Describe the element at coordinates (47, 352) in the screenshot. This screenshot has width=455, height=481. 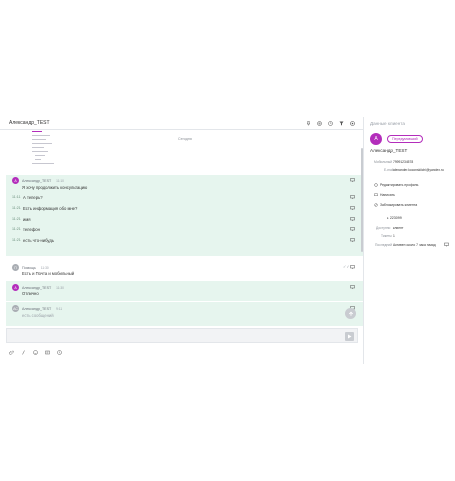
I see `template-icon` at that location.